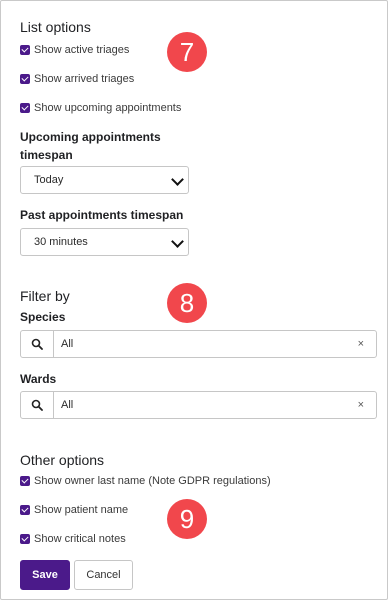  I want to click on species-filter: All ×, so click(198, 344).